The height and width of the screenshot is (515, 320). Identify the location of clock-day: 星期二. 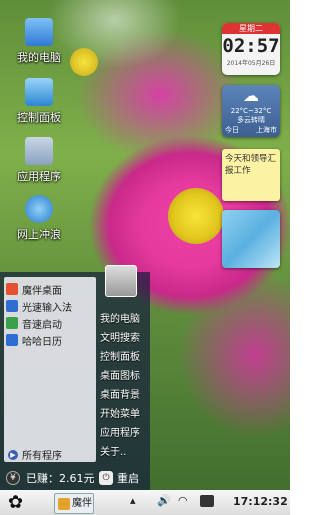
(251, 28).